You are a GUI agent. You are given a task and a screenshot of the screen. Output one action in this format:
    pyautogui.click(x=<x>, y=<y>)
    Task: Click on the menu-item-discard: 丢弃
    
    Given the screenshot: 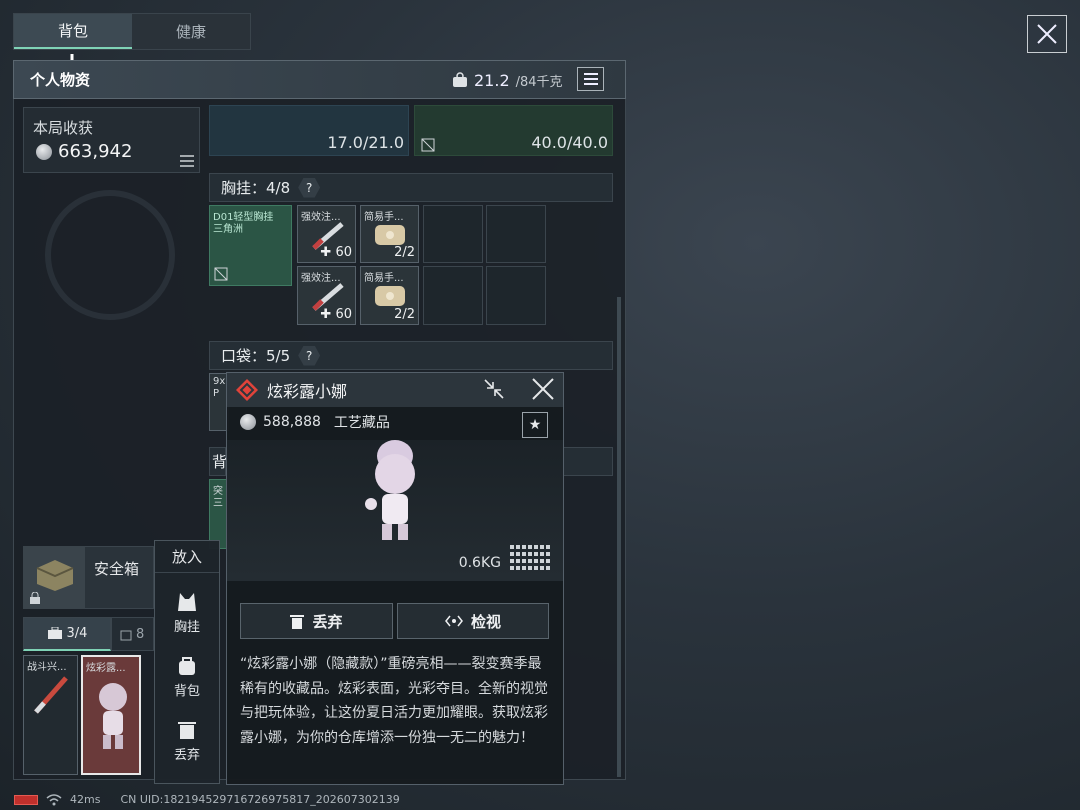 What is the action you would take?
    pyautogui.click(x=187, y=741)
    